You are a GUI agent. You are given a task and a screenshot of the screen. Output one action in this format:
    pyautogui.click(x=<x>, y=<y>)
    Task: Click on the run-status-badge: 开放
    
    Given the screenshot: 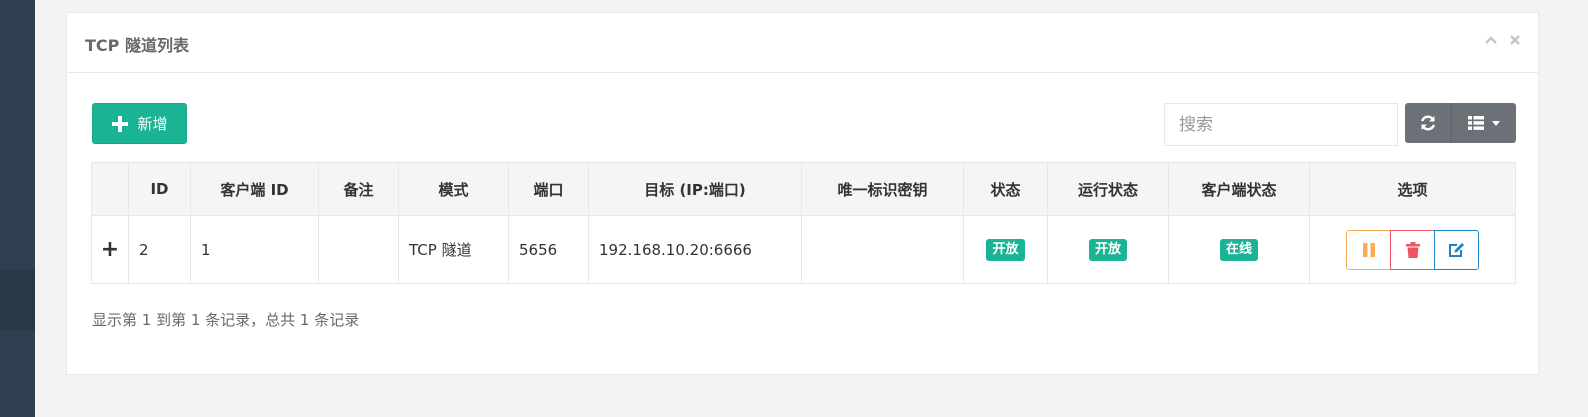 What is the action you would take?
    pyautogui.click(x=1107, y=249)
    